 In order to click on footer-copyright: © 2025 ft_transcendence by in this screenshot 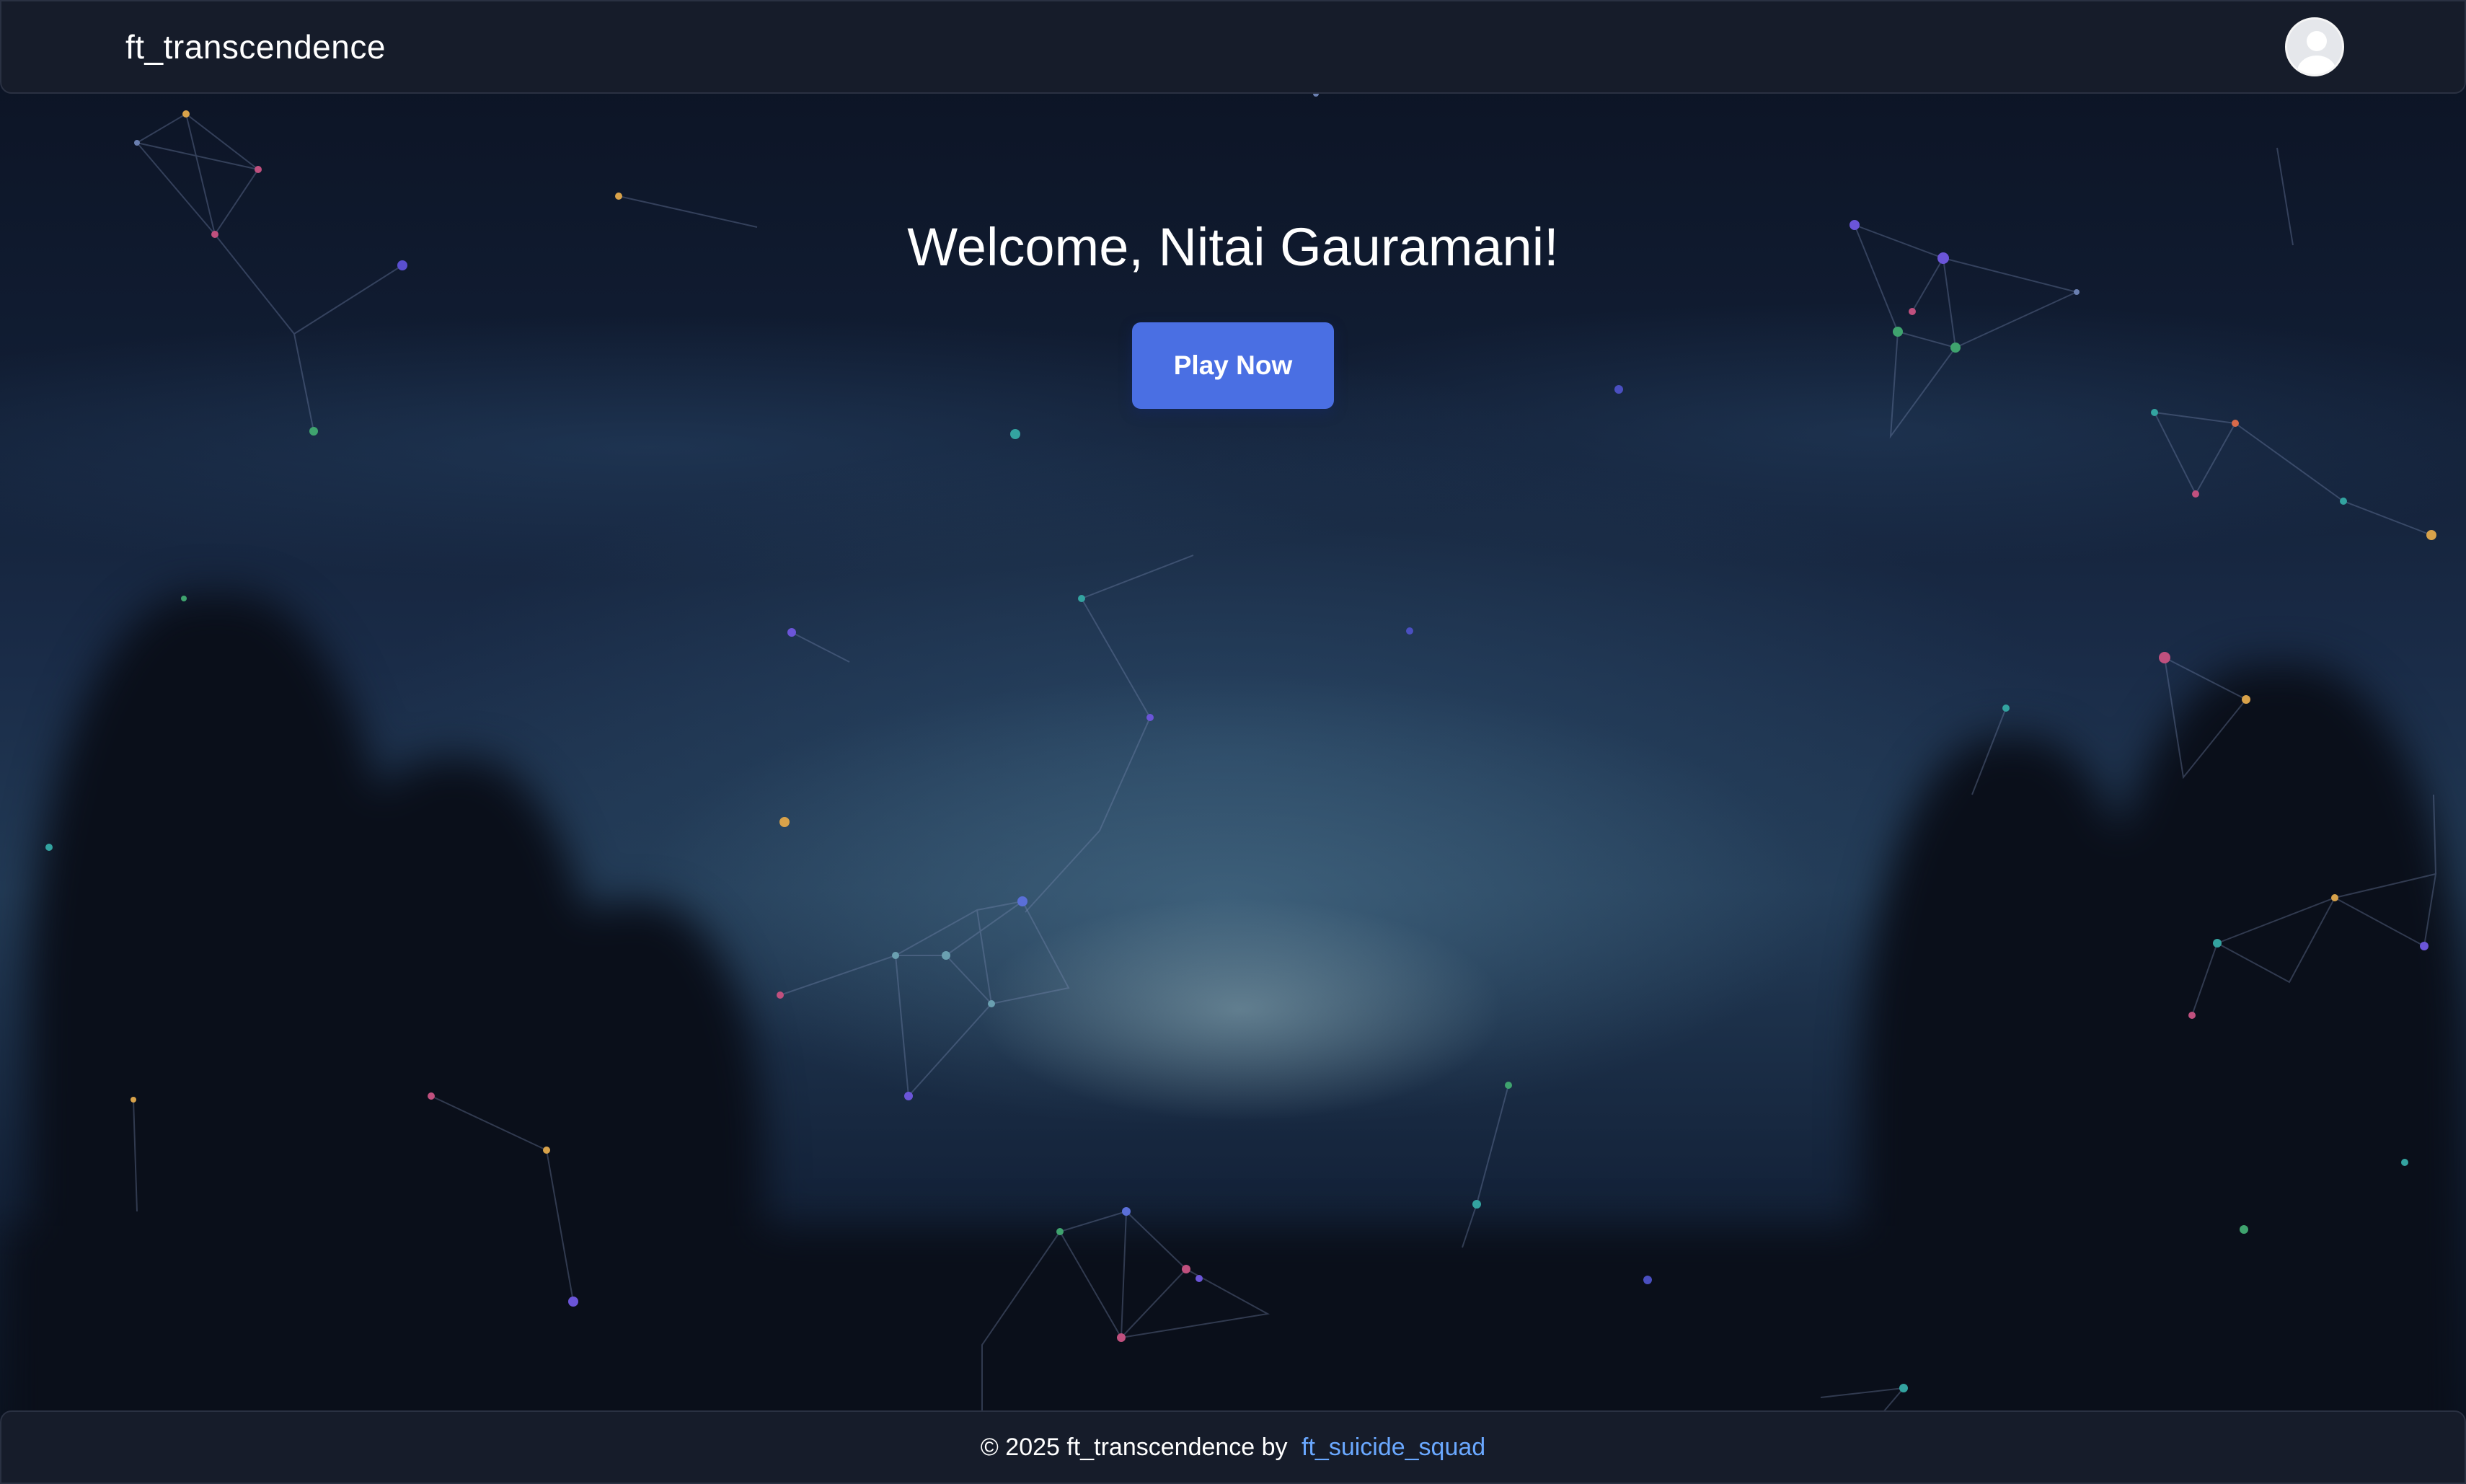, I will do `click(1137, 1447)`.